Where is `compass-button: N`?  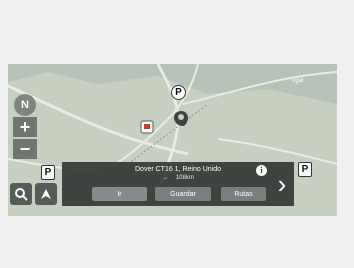 compass-button: N is located at coordinates (25, 105).